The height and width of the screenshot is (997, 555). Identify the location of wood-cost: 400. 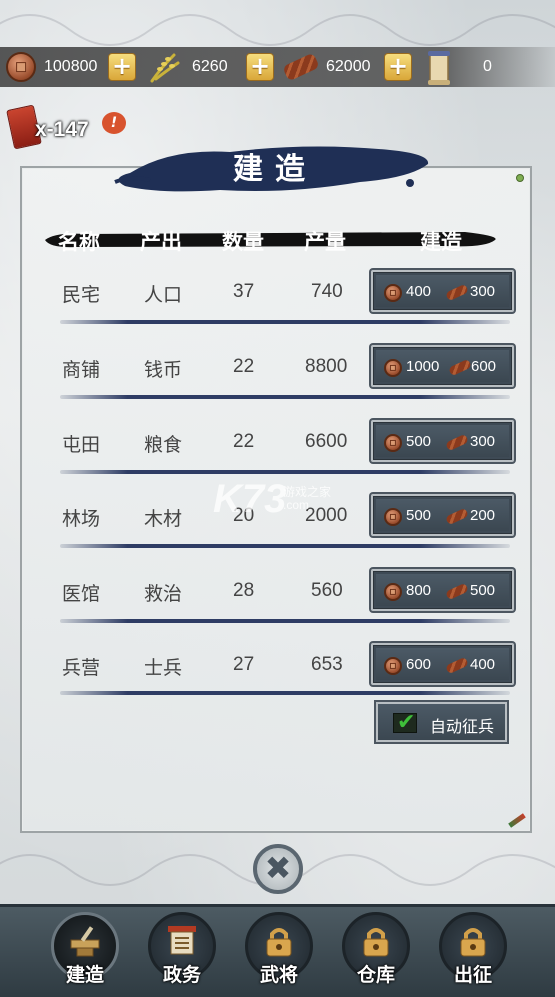
(483, 664).